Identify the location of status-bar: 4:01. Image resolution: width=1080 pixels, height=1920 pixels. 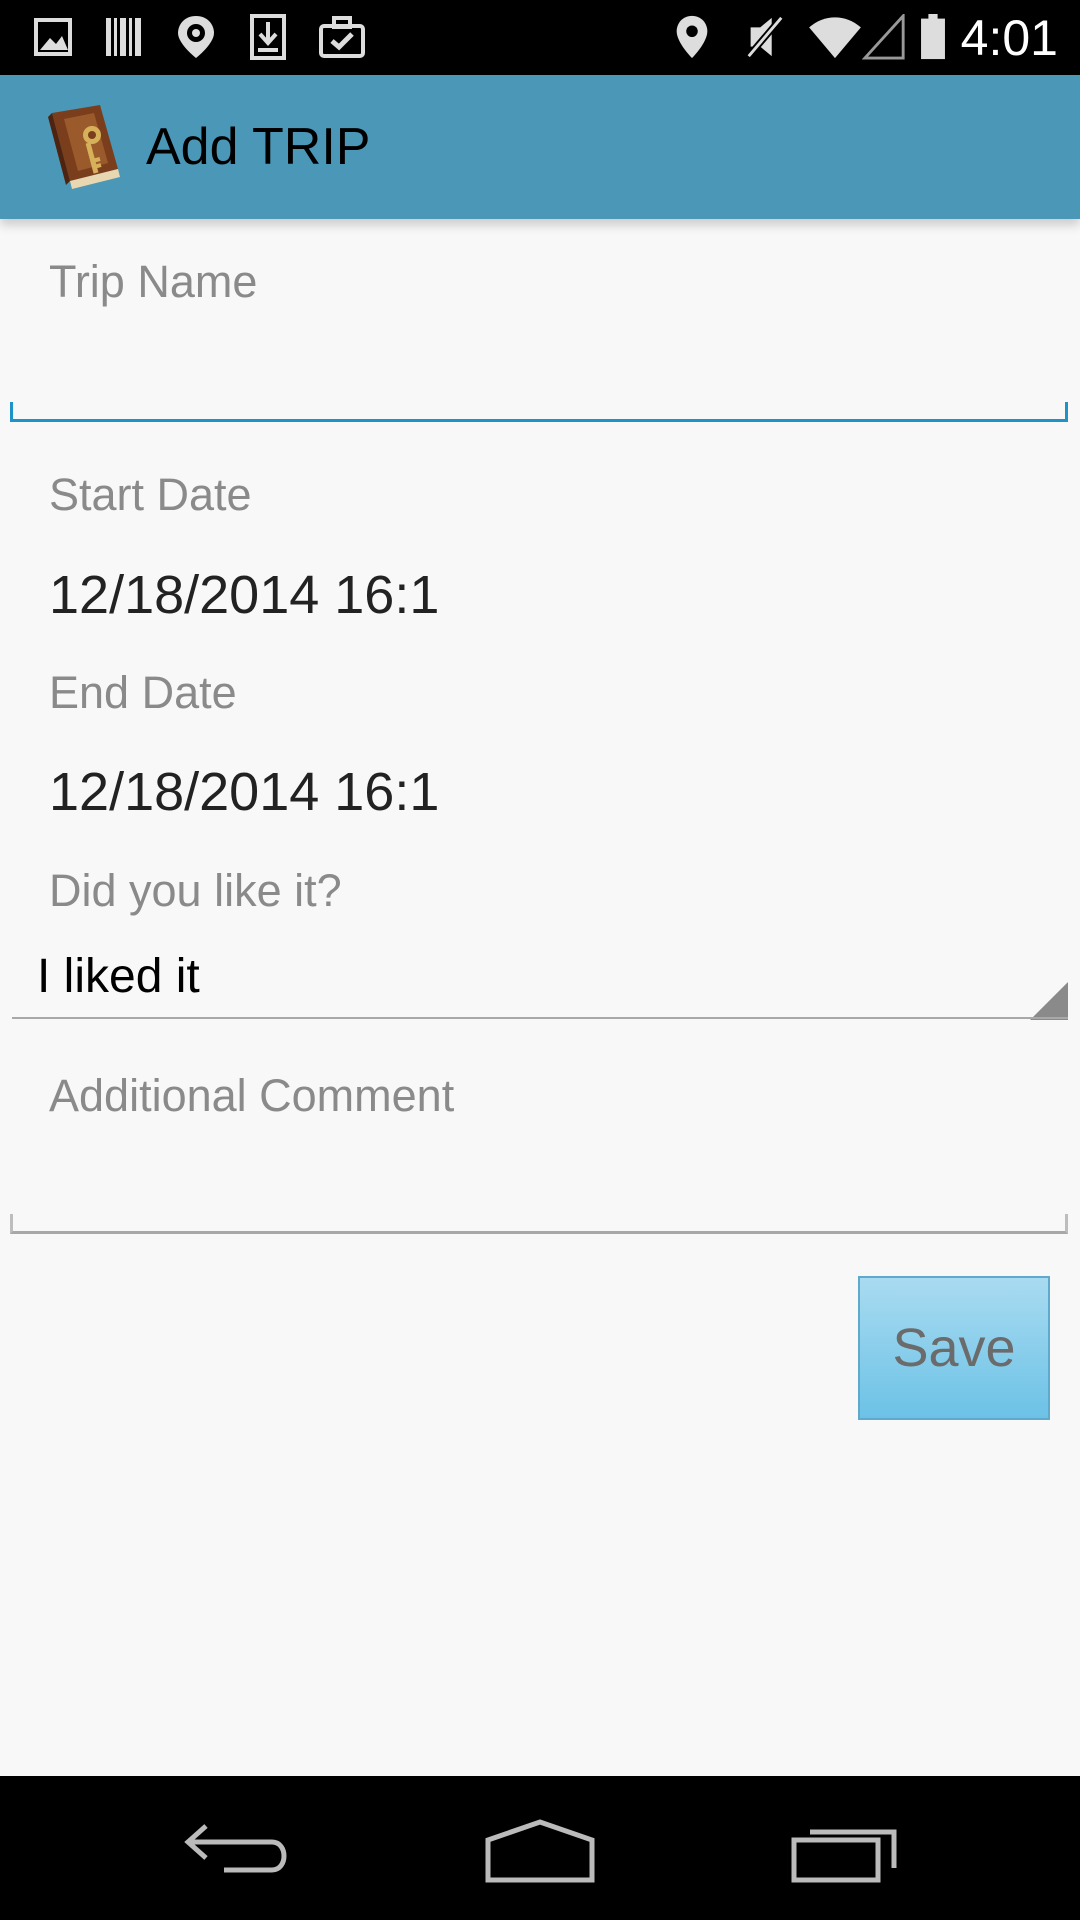
(540, 37).